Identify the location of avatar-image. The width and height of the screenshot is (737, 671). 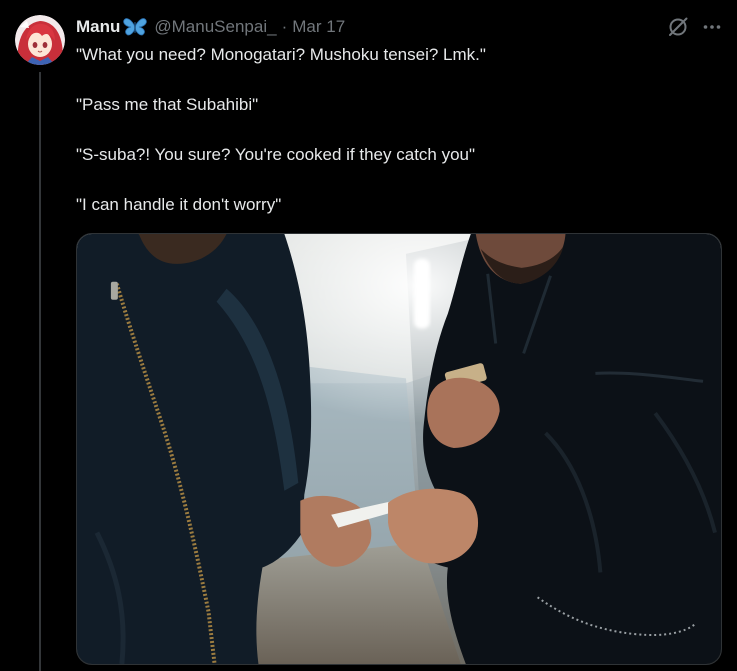
(40, 40).